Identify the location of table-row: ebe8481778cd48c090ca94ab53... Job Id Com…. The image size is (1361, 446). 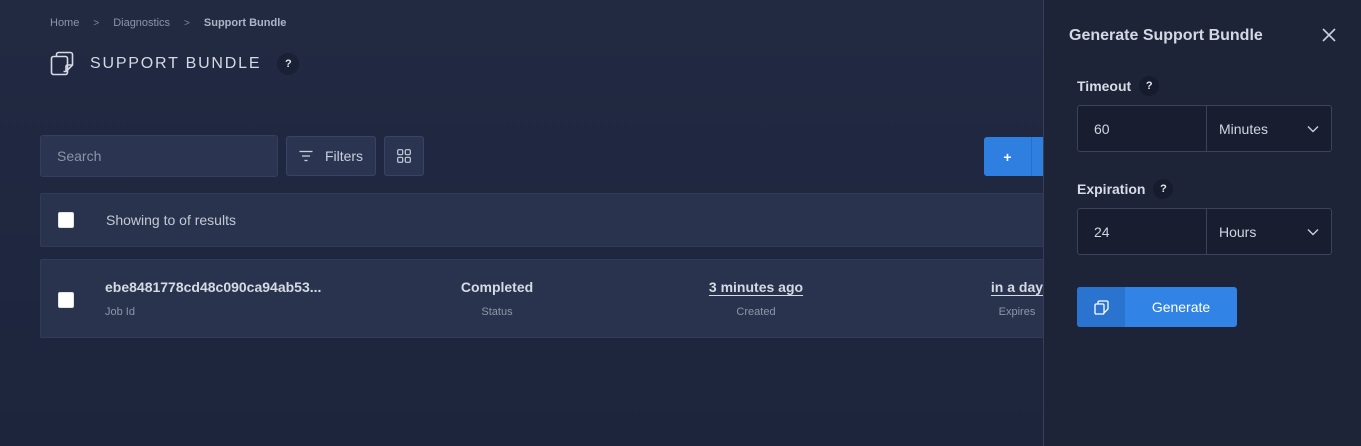
(541, 298).